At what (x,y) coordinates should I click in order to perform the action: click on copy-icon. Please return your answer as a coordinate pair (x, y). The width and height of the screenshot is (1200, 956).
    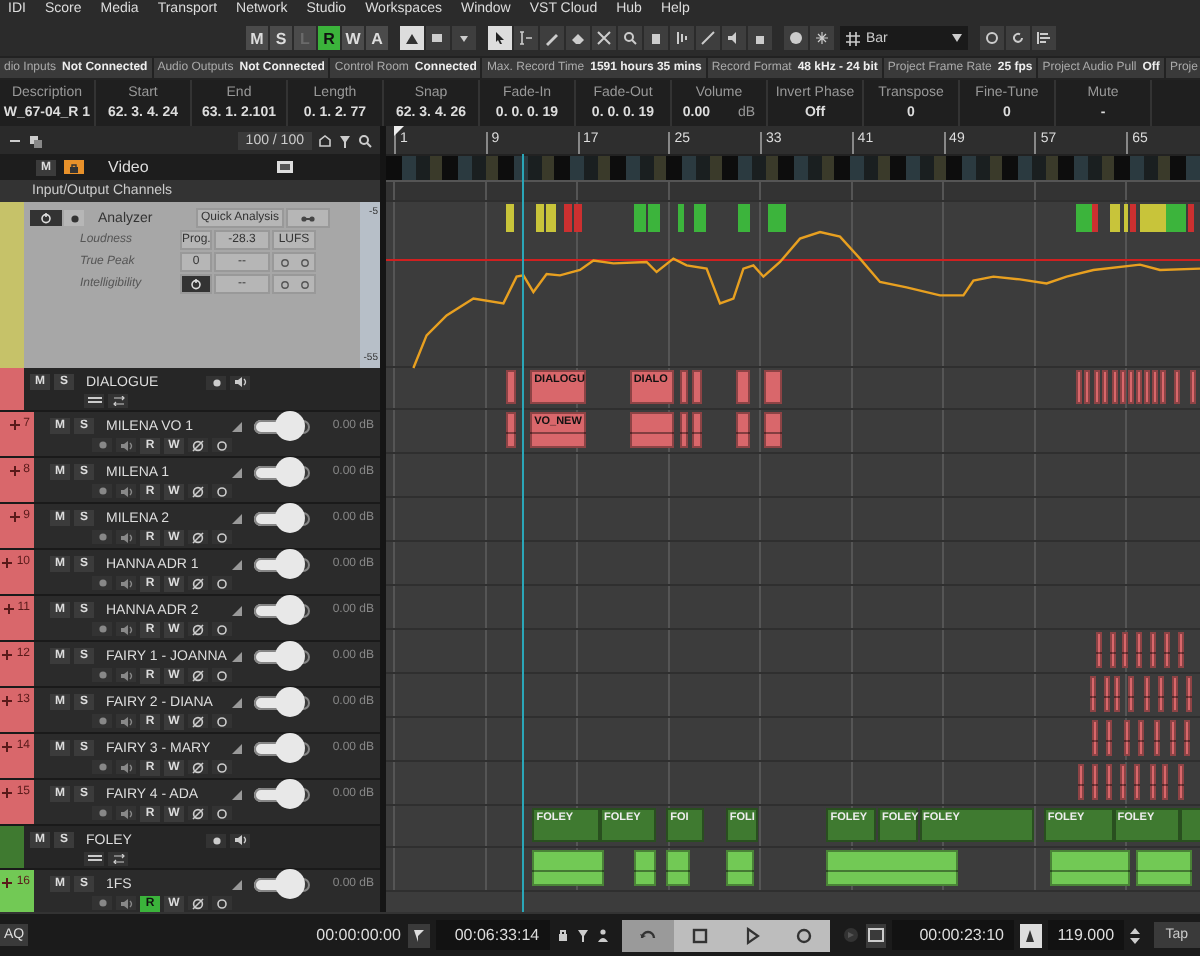
    Looking at the image, I should click on (35, 140).